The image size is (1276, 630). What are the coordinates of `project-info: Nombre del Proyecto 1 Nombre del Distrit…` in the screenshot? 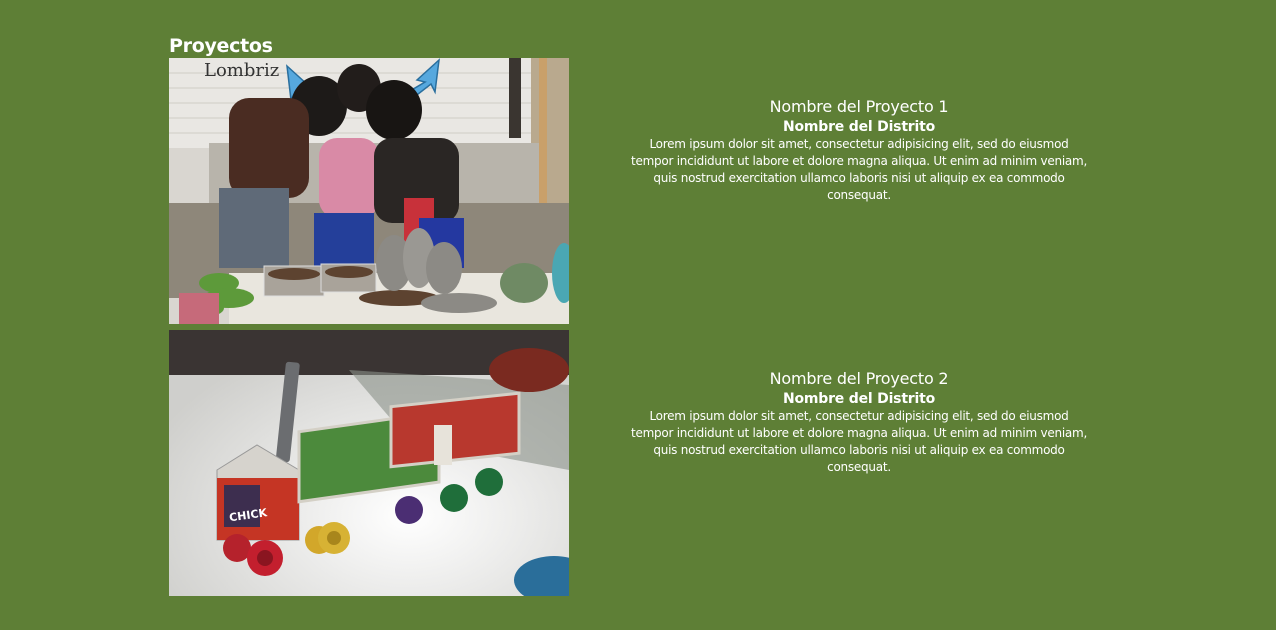 It's located at (859, 150).